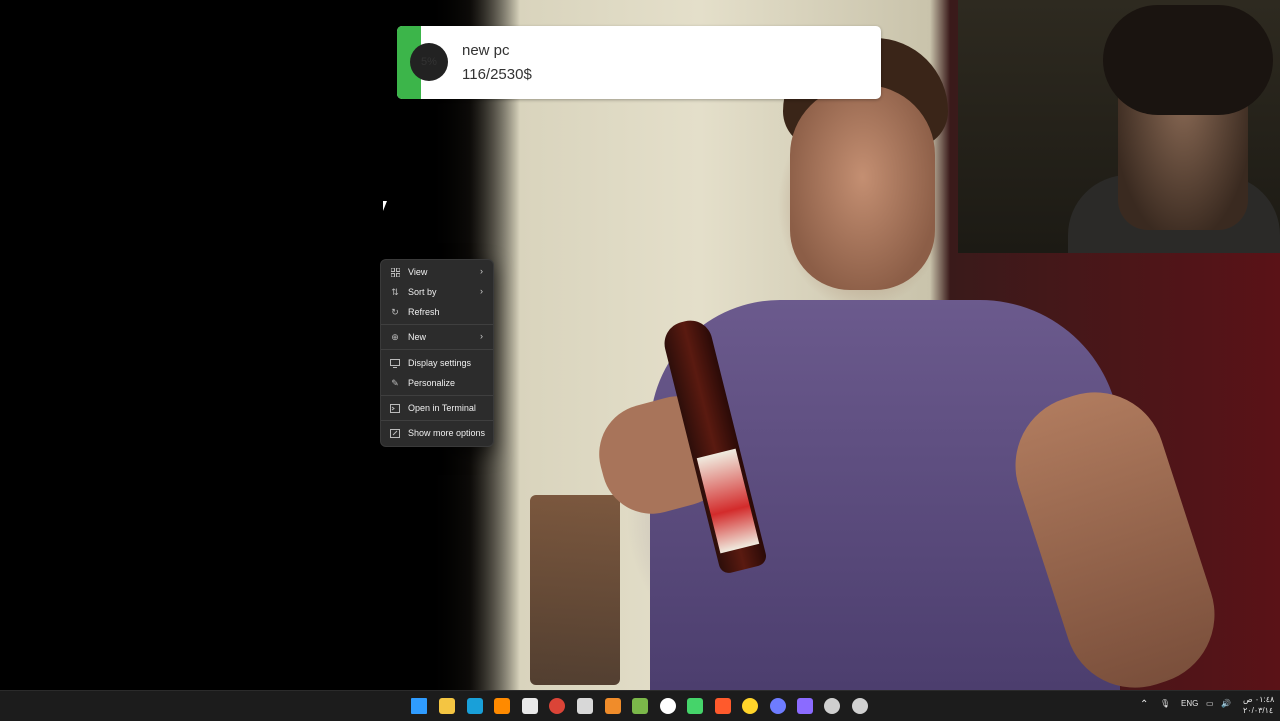 This screenshot has width=1280, height=721. What do you see at coordinates (395, 363) in the screenshot?
I see `display-icon` at bounding box center [395, 363].